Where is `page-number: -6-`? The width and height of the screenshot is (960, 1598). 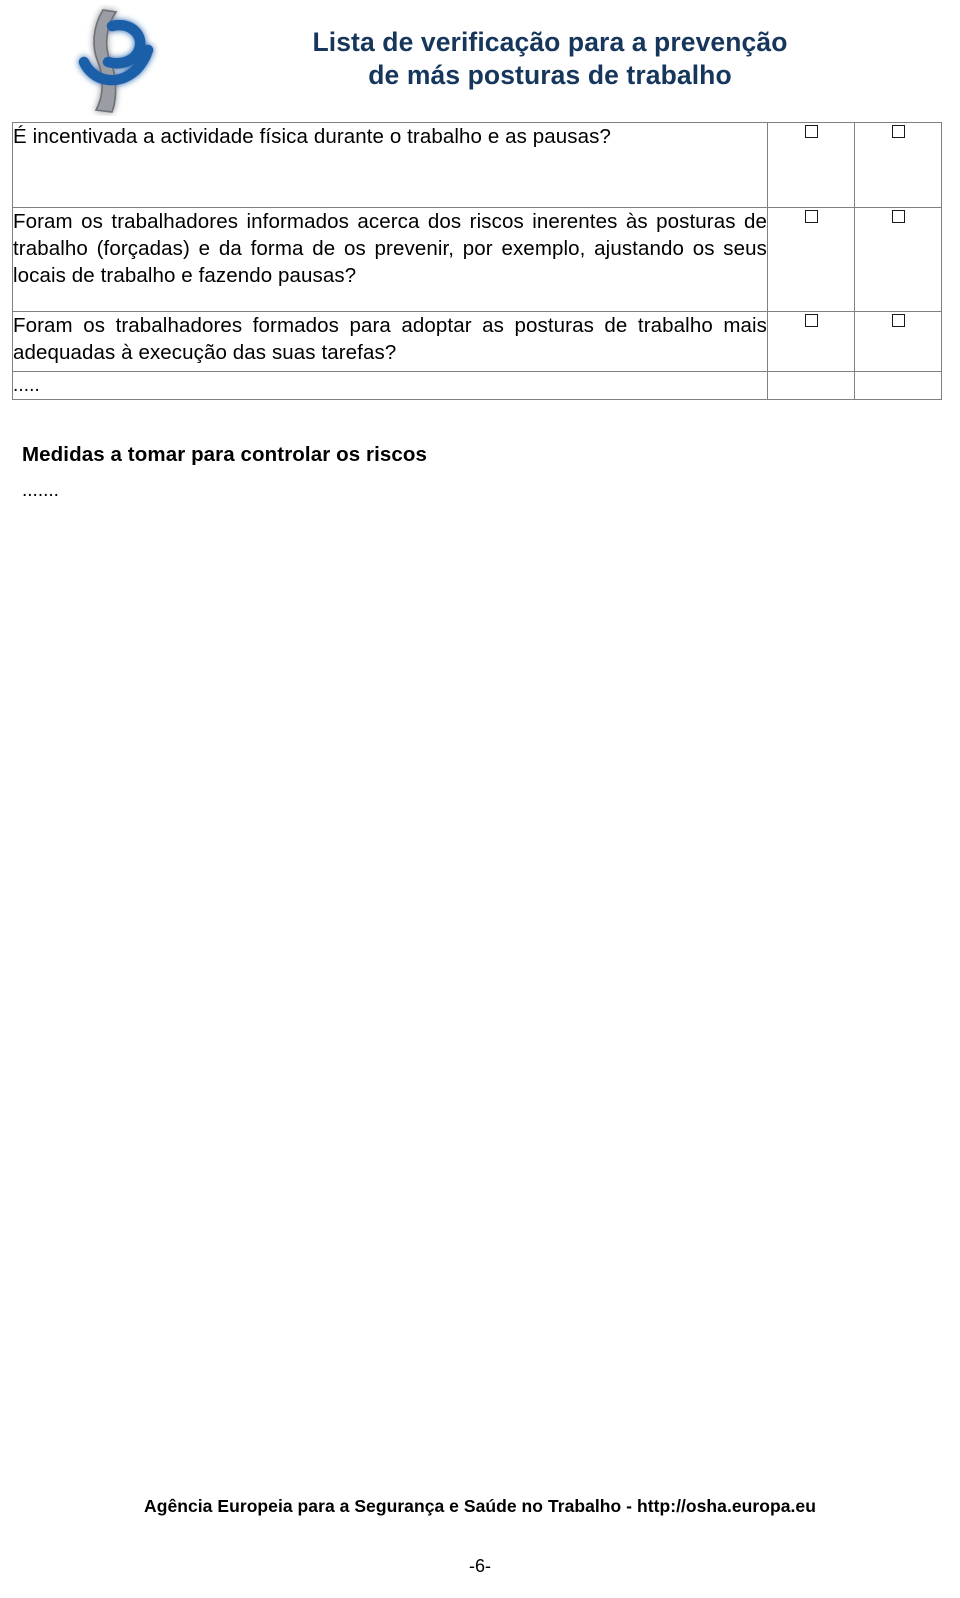
page-number: -6- is located at coordinates (480, 1566).